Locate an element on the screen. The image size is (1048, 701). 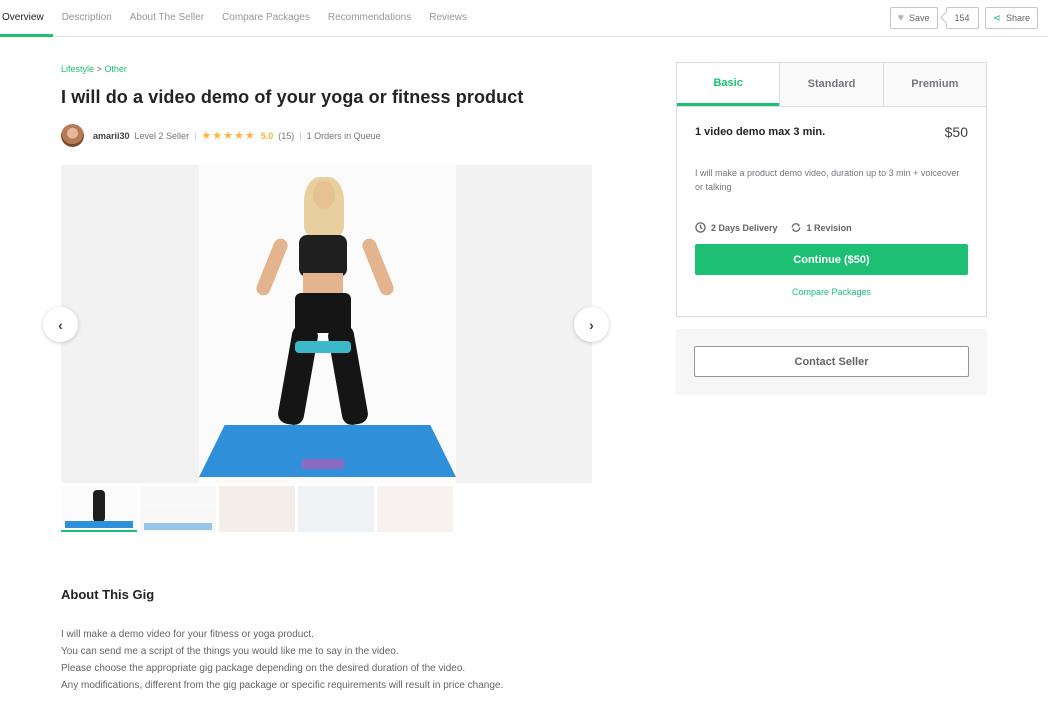
delivery-label: 2 Days Delivery is located at coordinates (744, 227).